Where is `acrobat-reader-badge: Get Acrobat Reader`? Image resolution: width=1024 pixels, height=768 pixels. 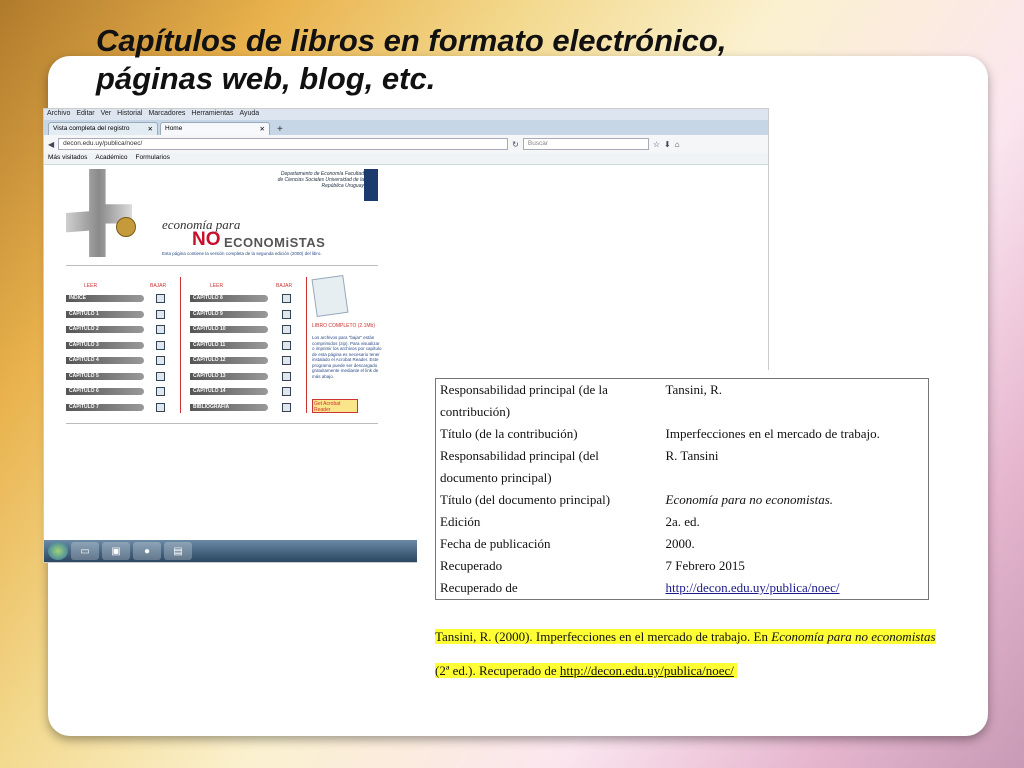
acrobat-reader-badge: Get Acrobat Reader is located at coordinates (335, 406).